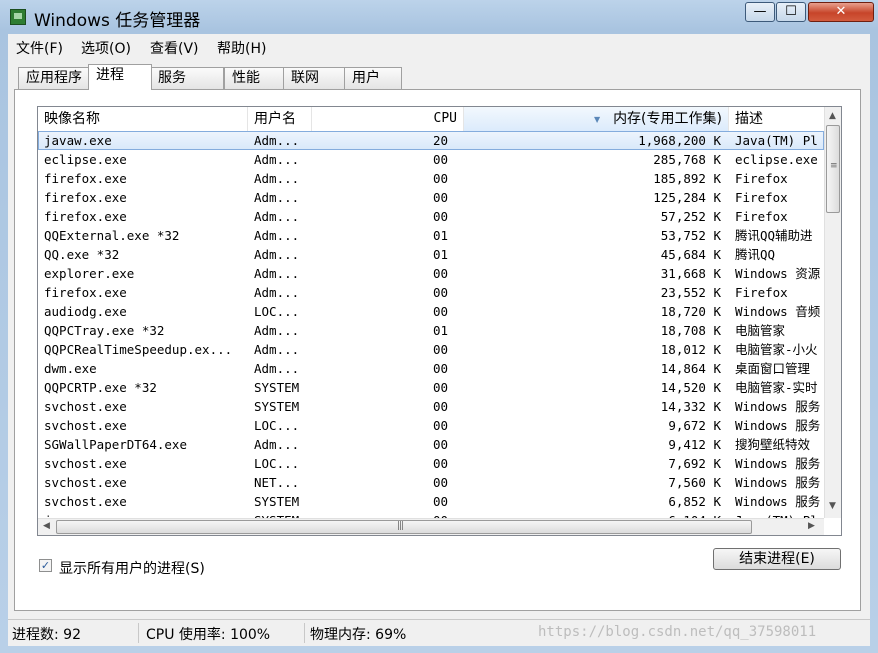 The width and height of the screenshot is (878, 653). Describe the element at coordinates (46, 526) in the screenshot. I see `scroll-left-arrow-icon: ◀` at that location.